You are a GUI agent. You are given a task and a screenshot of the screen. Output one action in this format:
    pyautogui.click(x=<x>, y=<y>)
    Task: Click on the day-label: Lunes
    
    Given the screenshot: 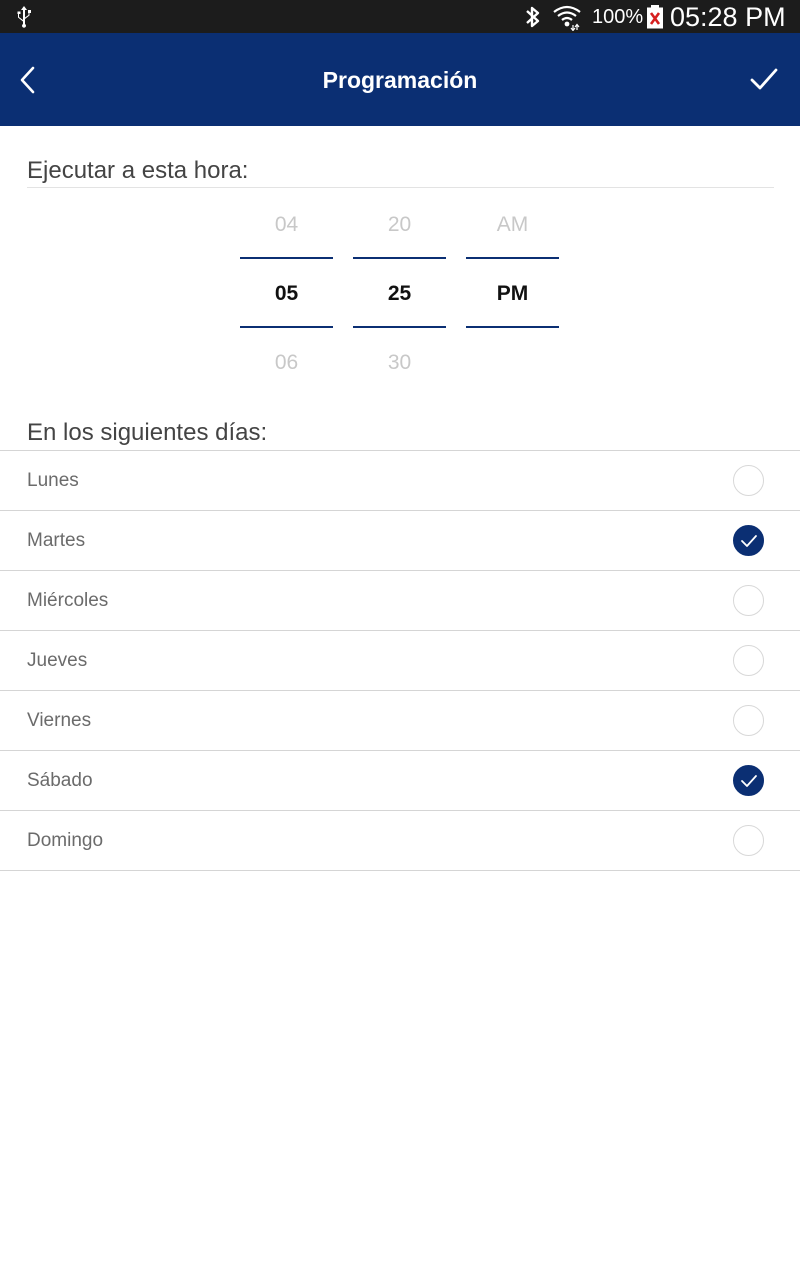 What is the action you would take?
    pyautogui.click(x=53, y=480)
    